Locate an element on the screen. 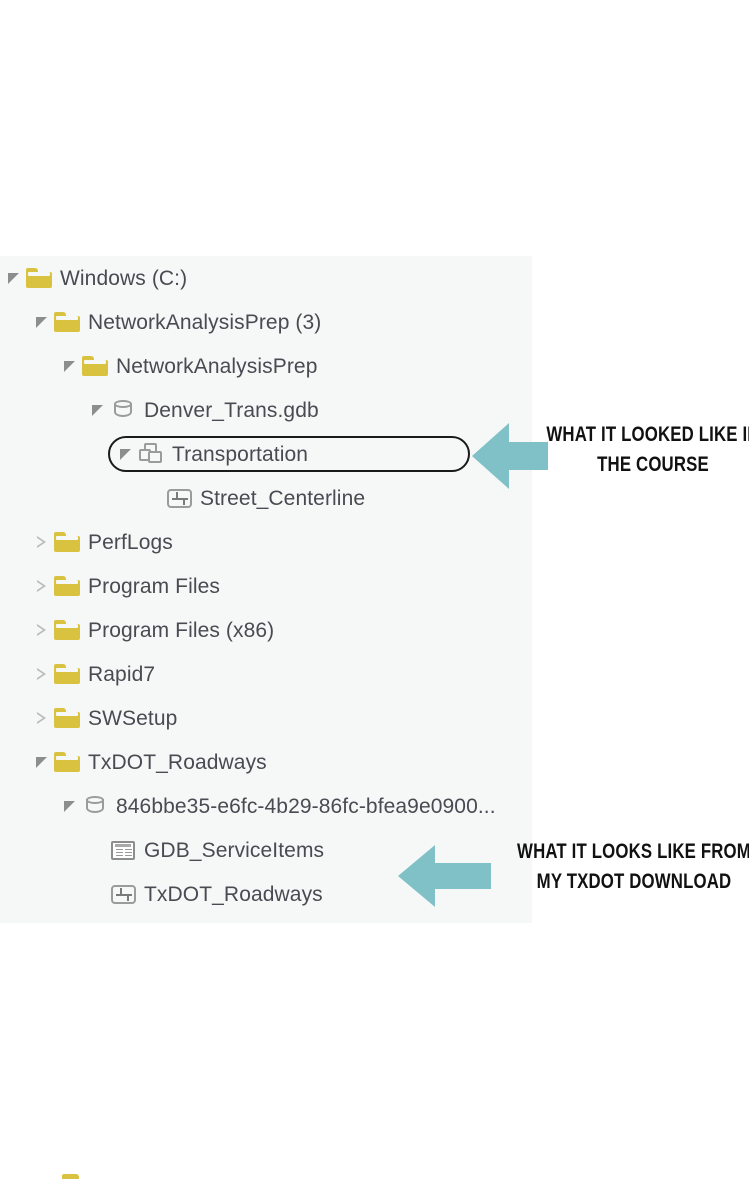  tree-item: NetworkAnalysisPrep is located at coordinates (266, 366).